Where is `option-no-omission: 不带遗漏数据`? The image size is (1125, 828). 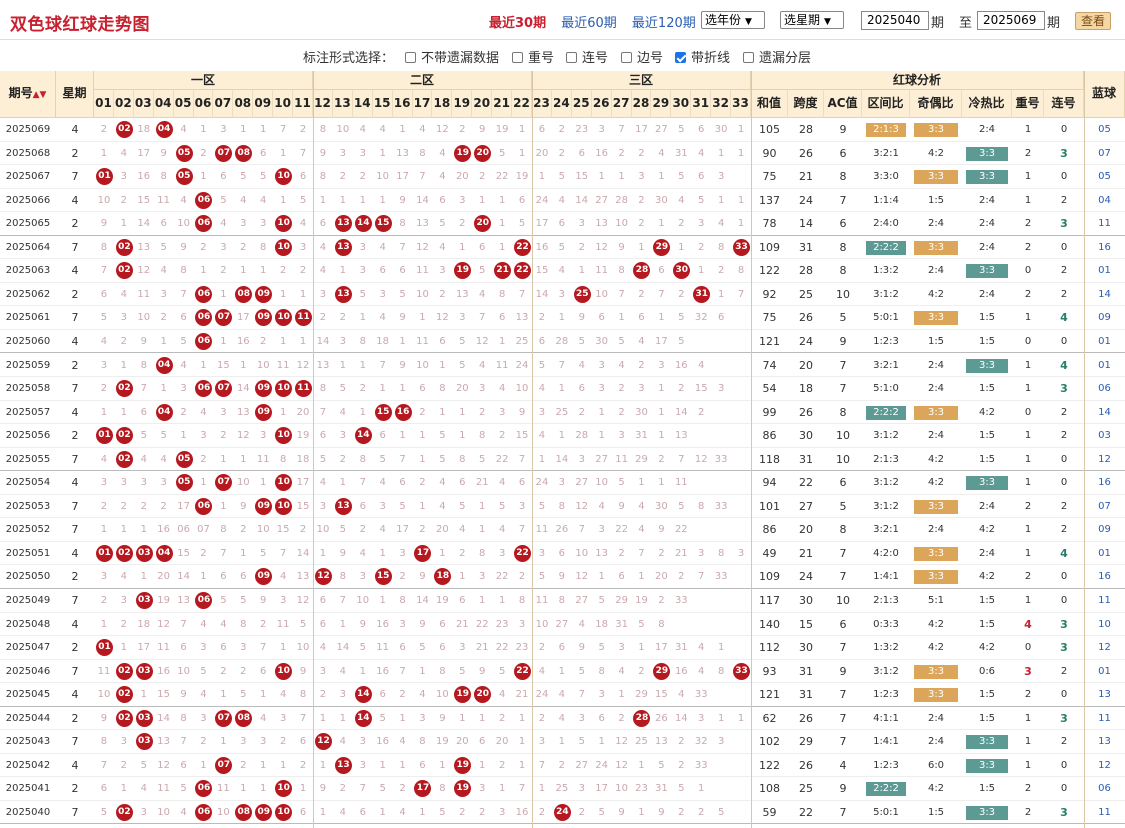 option-no-omission: 不带遗漏数据 is located at coordinates (452, 56).